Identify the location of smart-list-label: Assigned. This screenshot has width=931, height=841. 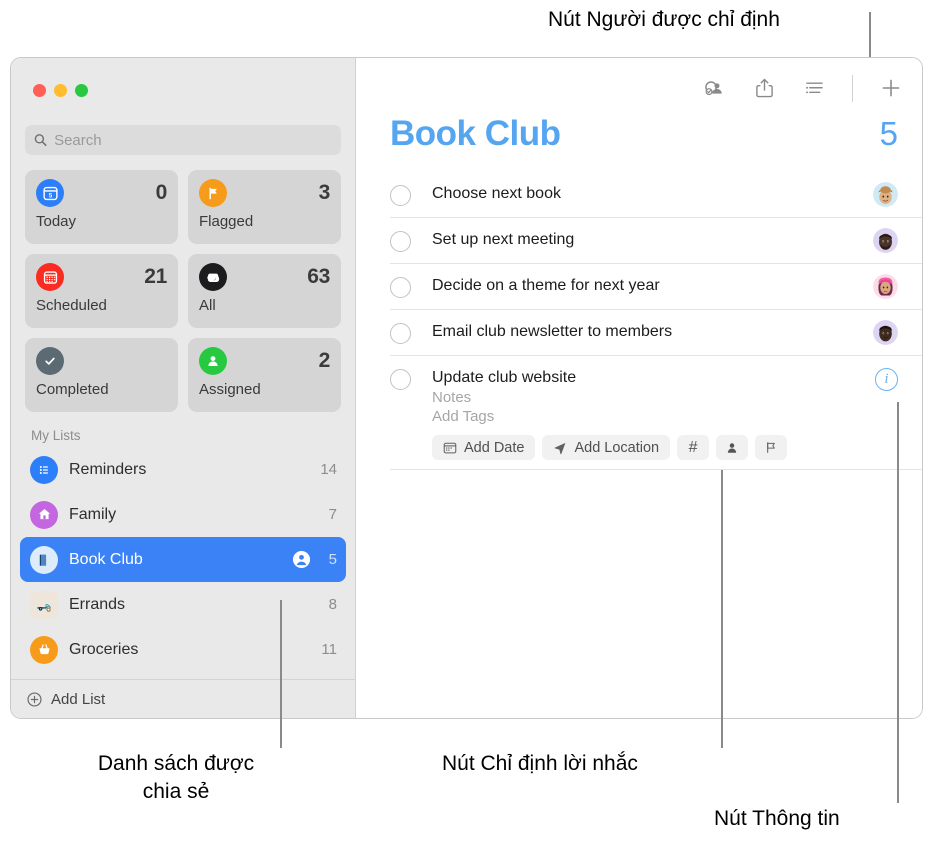
(230, 389).